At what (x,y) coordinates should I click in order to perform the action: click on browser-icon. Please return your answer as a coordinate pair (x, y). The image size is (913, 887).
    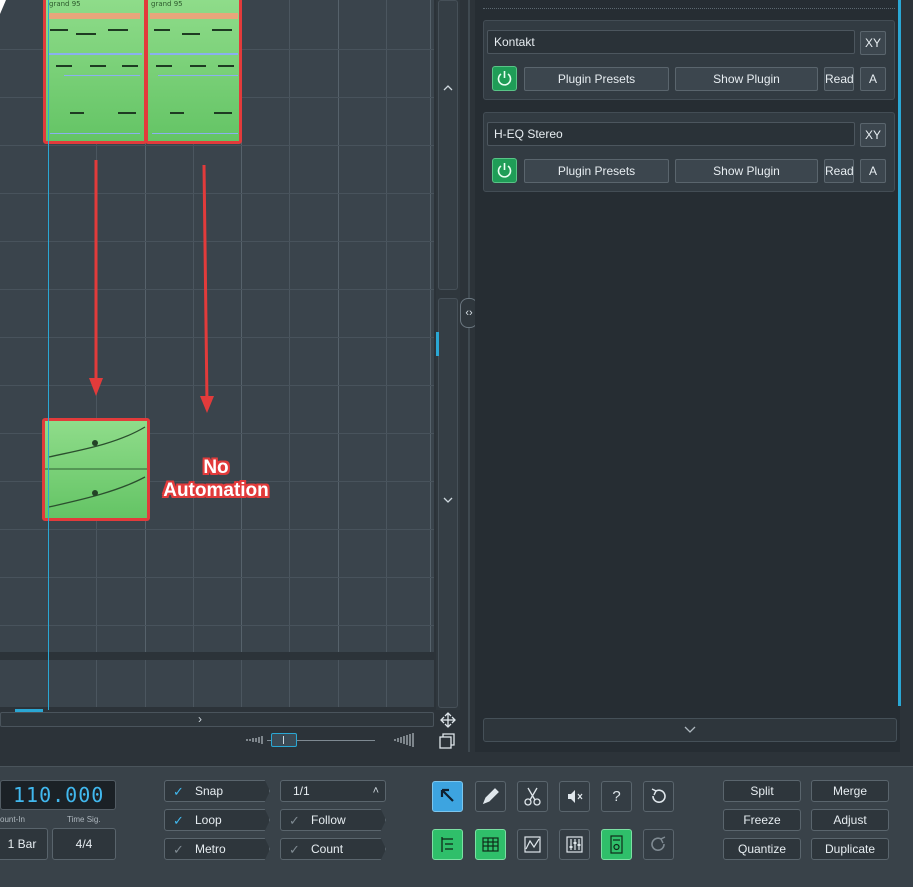
    Looking at the image, I should click on (616, 844).